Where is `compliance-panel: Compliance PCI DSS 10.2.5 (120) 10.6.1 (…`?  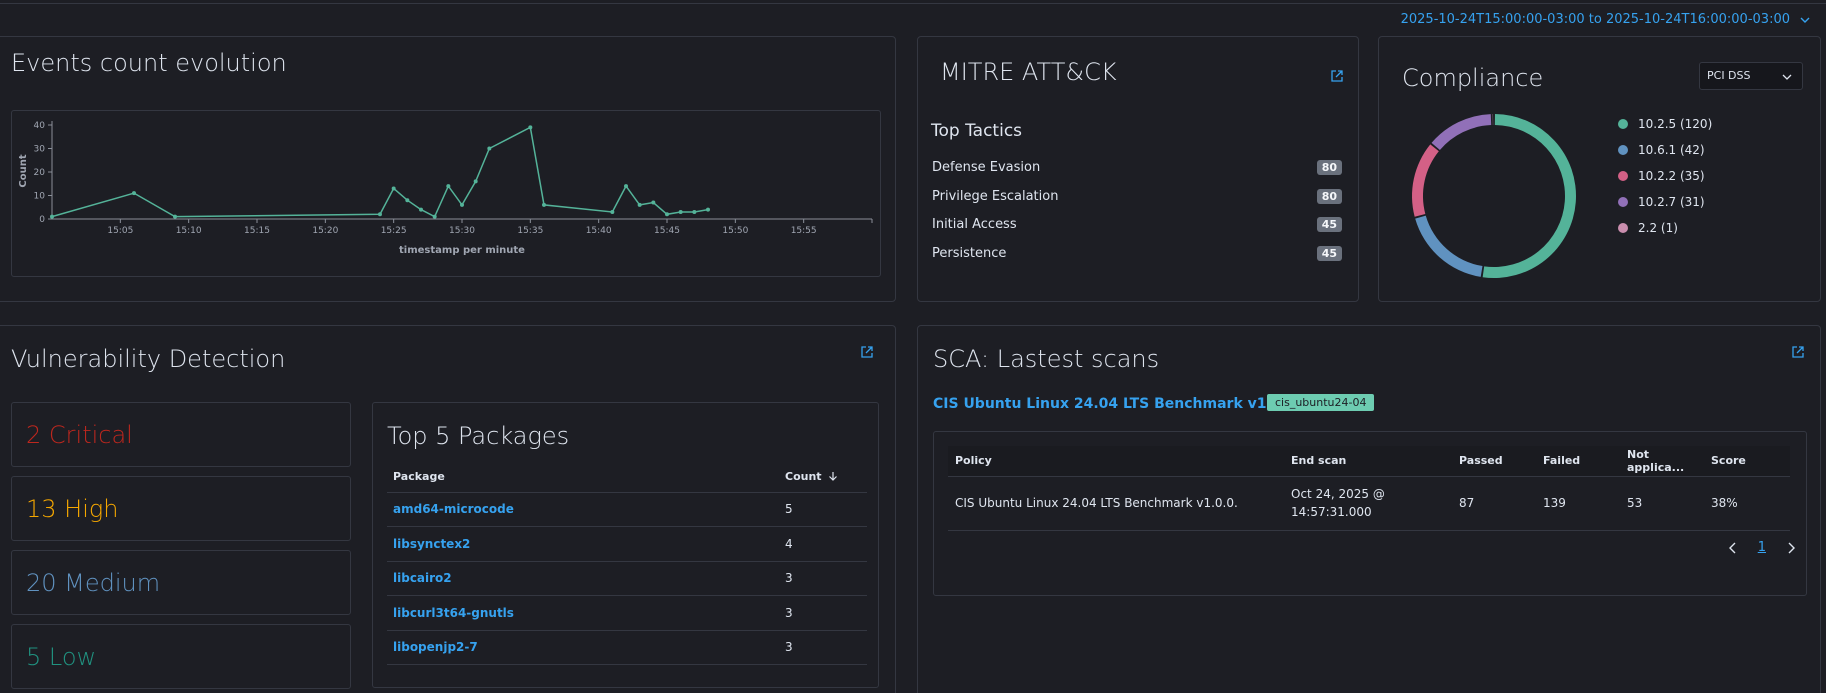 compliance-panel: Compliance PCI DSS 10.2.5 (120) 10.6.1 (… is located at coordinates (1599, 169).